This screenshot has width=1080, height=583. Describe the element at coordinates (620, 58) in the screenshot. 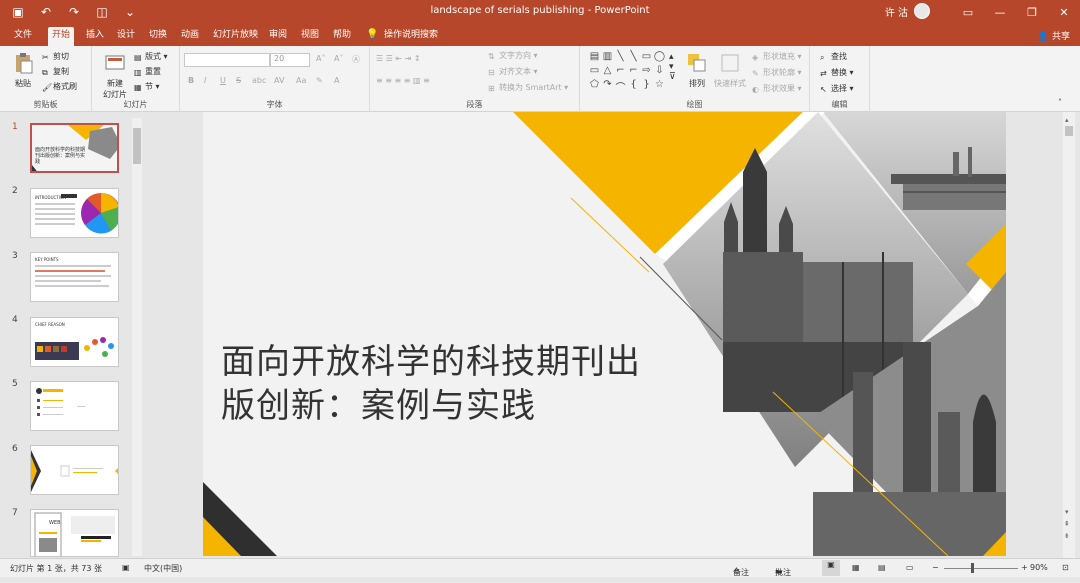

I see `line-shape-icon: ╲` at that location.